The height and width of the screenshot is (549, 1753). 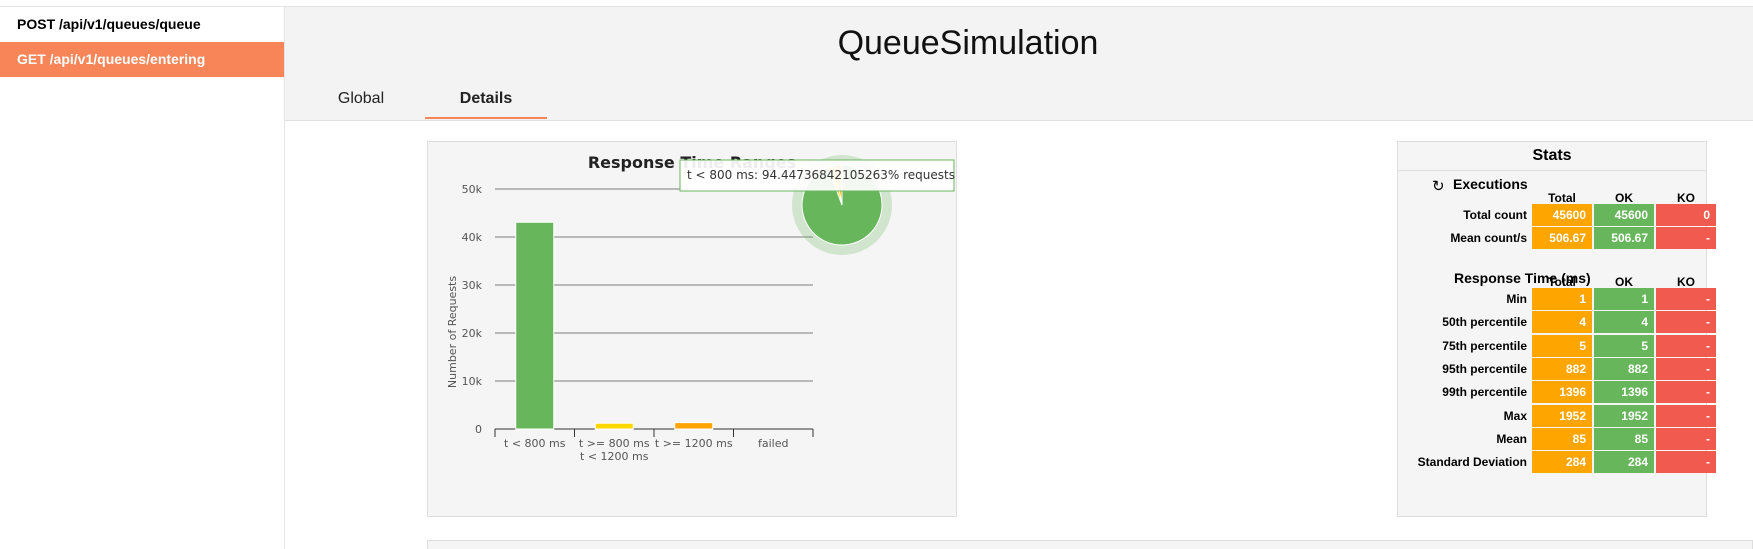 I want to click on stat-row-label: Mean count/s, so click(x=1488, y=238).